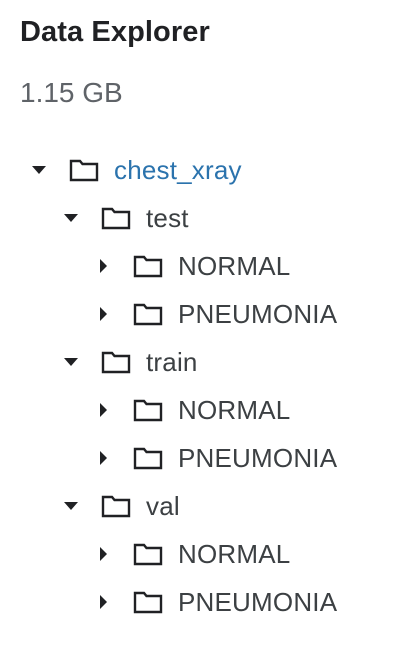 This screenshot has height=658, width=412. What do you see at coordinates (115, 32) in the screenshot?
I see `panel-title: Data Explorer` at bounding box center [115, 32].